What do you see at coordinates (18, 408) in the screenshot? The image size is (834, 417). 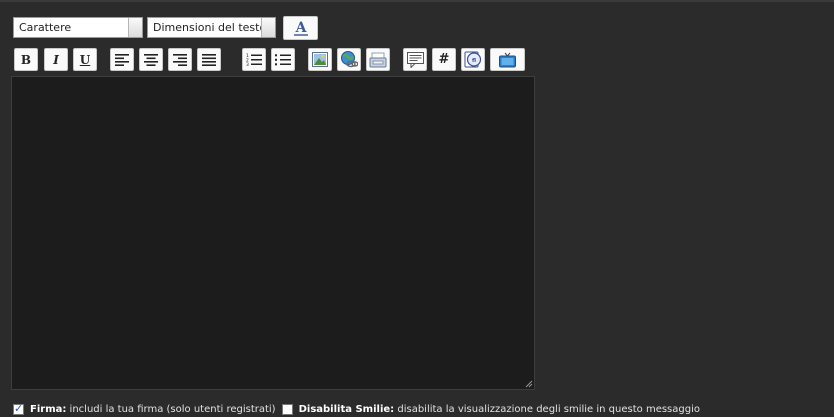 I see `signature-checkbox` at bounding box center [18, 408].